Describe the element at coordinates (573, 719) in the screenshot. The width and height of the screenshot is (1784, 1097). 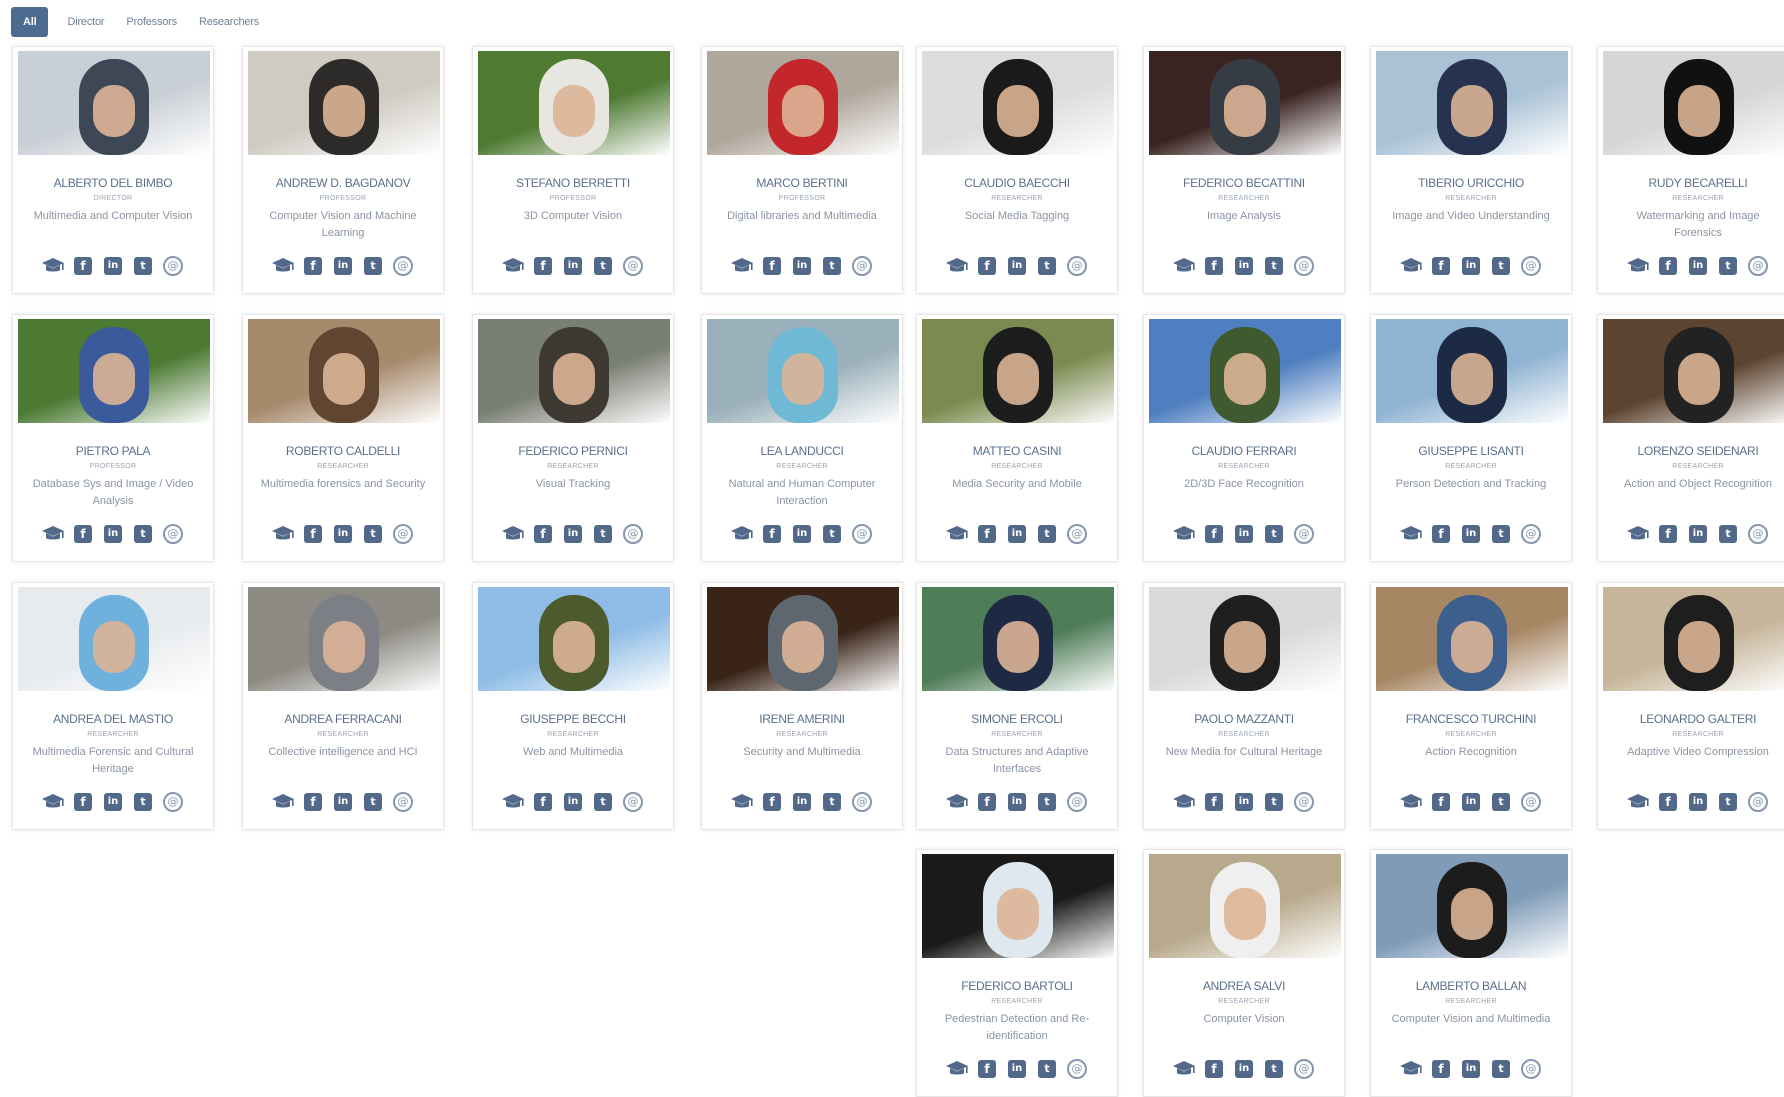
I see `person-name: GIUSEPPE BECCHI` at that location.